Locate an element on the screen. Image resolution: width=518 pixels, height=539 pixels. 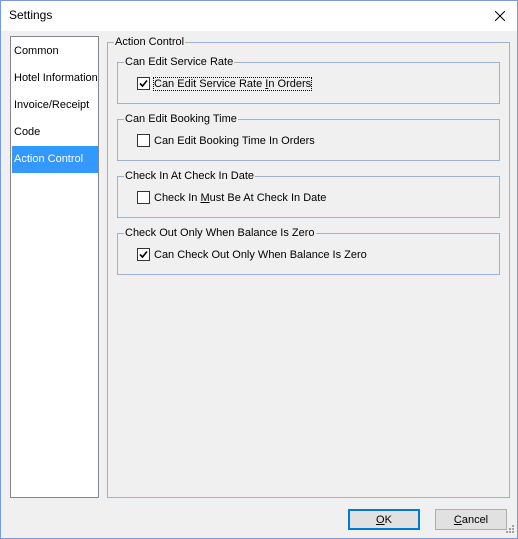
close-button is located at coordinates (500, 16).